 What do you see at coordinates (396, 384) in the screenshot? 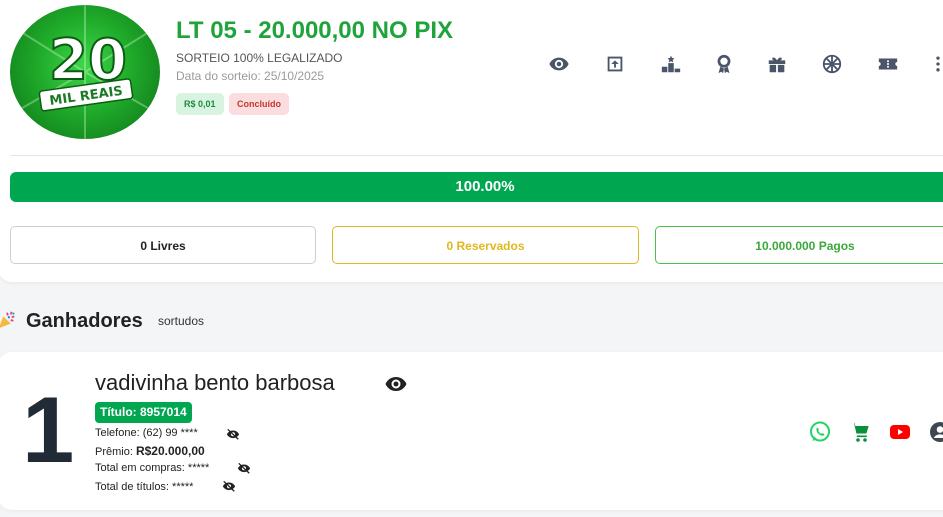
I see `winner-eye-icon` at bounding box center [396, 384].